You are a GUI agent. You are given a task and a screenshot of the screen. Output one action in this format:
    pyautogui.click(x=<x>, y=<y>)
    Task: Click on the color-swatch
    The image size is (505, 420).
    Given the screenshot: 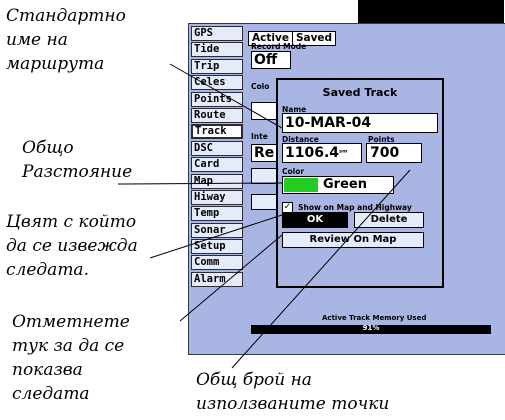 What is the action you would take?
    pyautogui.click(x=301, y=185)
    